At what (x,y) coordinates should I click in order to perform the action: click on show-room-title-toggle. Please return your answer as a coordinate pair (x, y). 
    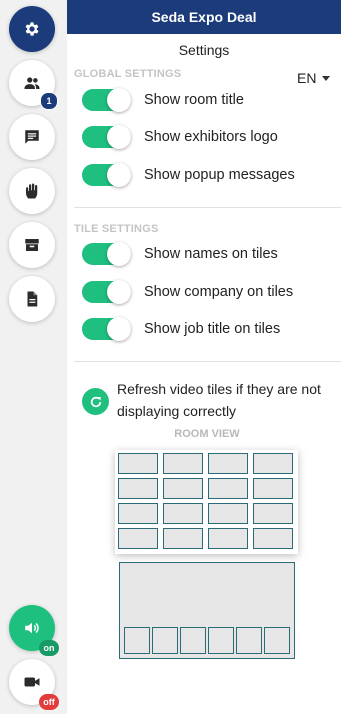
    Looking at the image, I should click on (106, 100).